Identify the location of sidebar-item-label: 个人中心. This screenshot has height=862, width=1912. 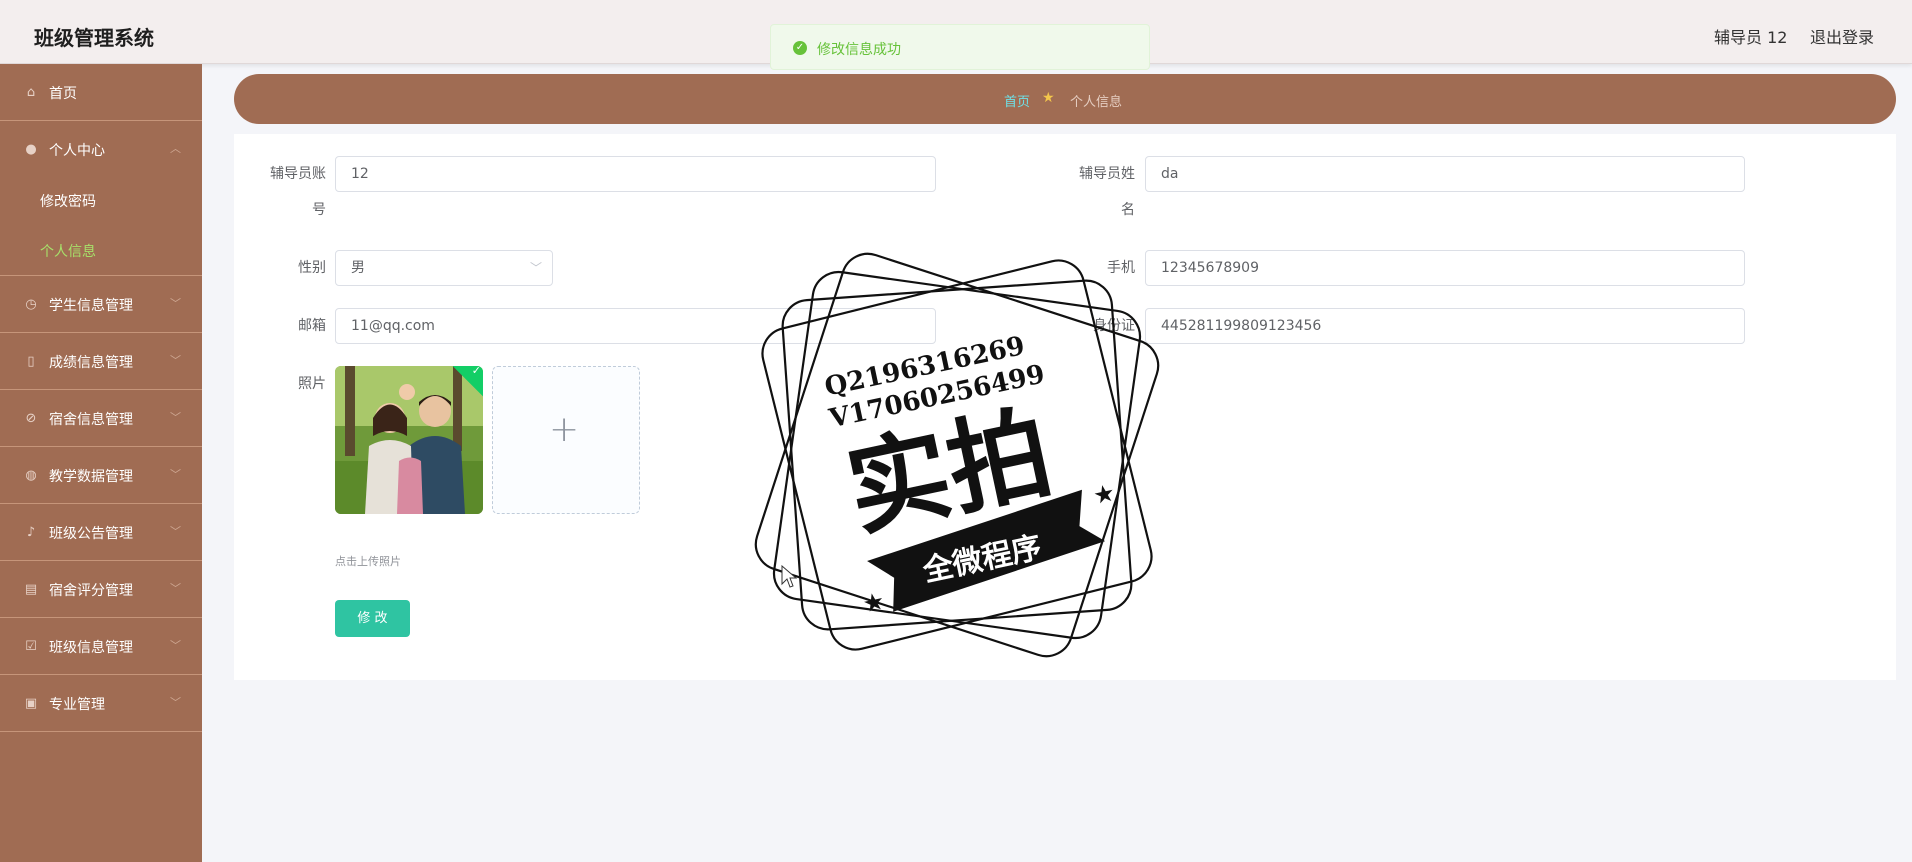
(77, 151).